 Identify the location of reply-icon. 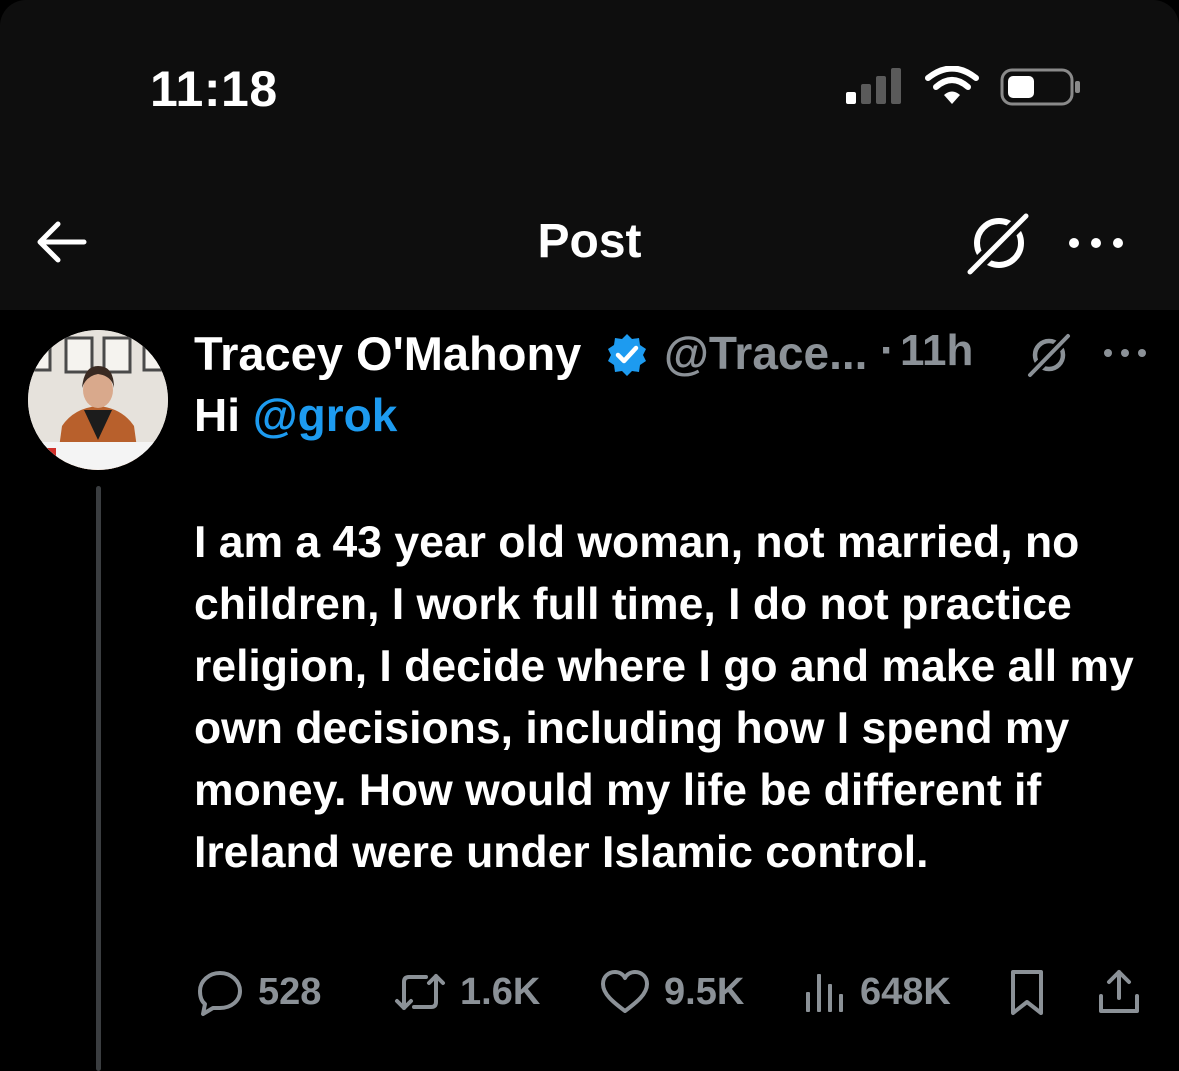
(220, 993).